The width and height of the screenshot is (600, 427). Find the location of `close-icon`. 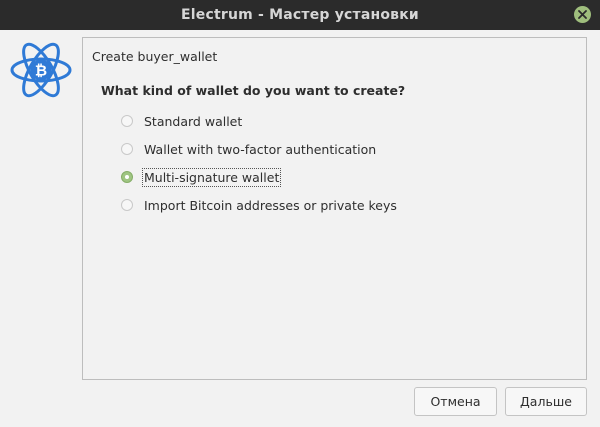

close-icon is located at coordinates (582, 14).